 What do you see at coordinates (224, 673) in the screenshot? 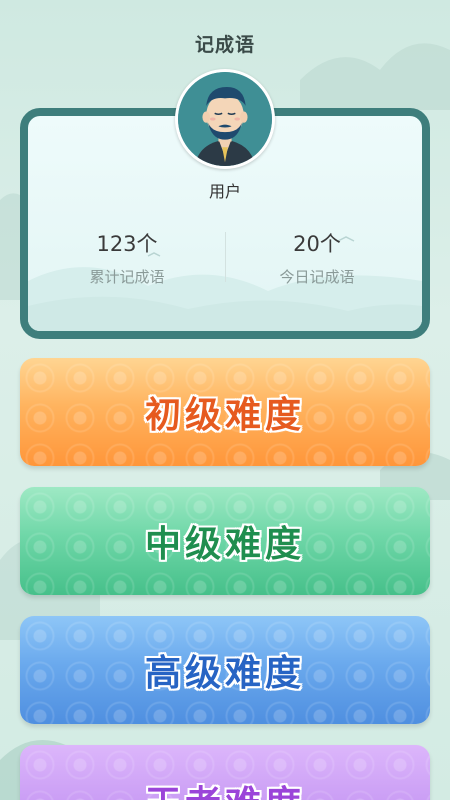
I see `level-advanced-label: 高级难度` at bounding box center [224, 673].